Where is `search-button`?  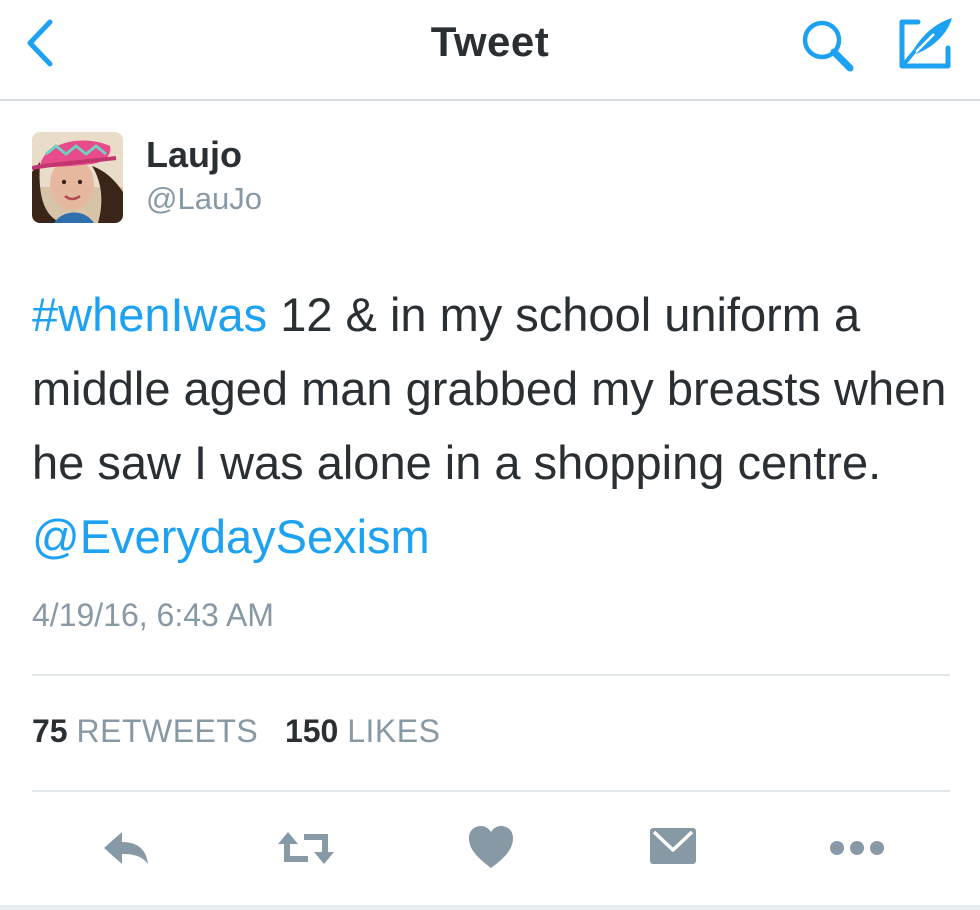 search-button is located at coordinates (829, 46).